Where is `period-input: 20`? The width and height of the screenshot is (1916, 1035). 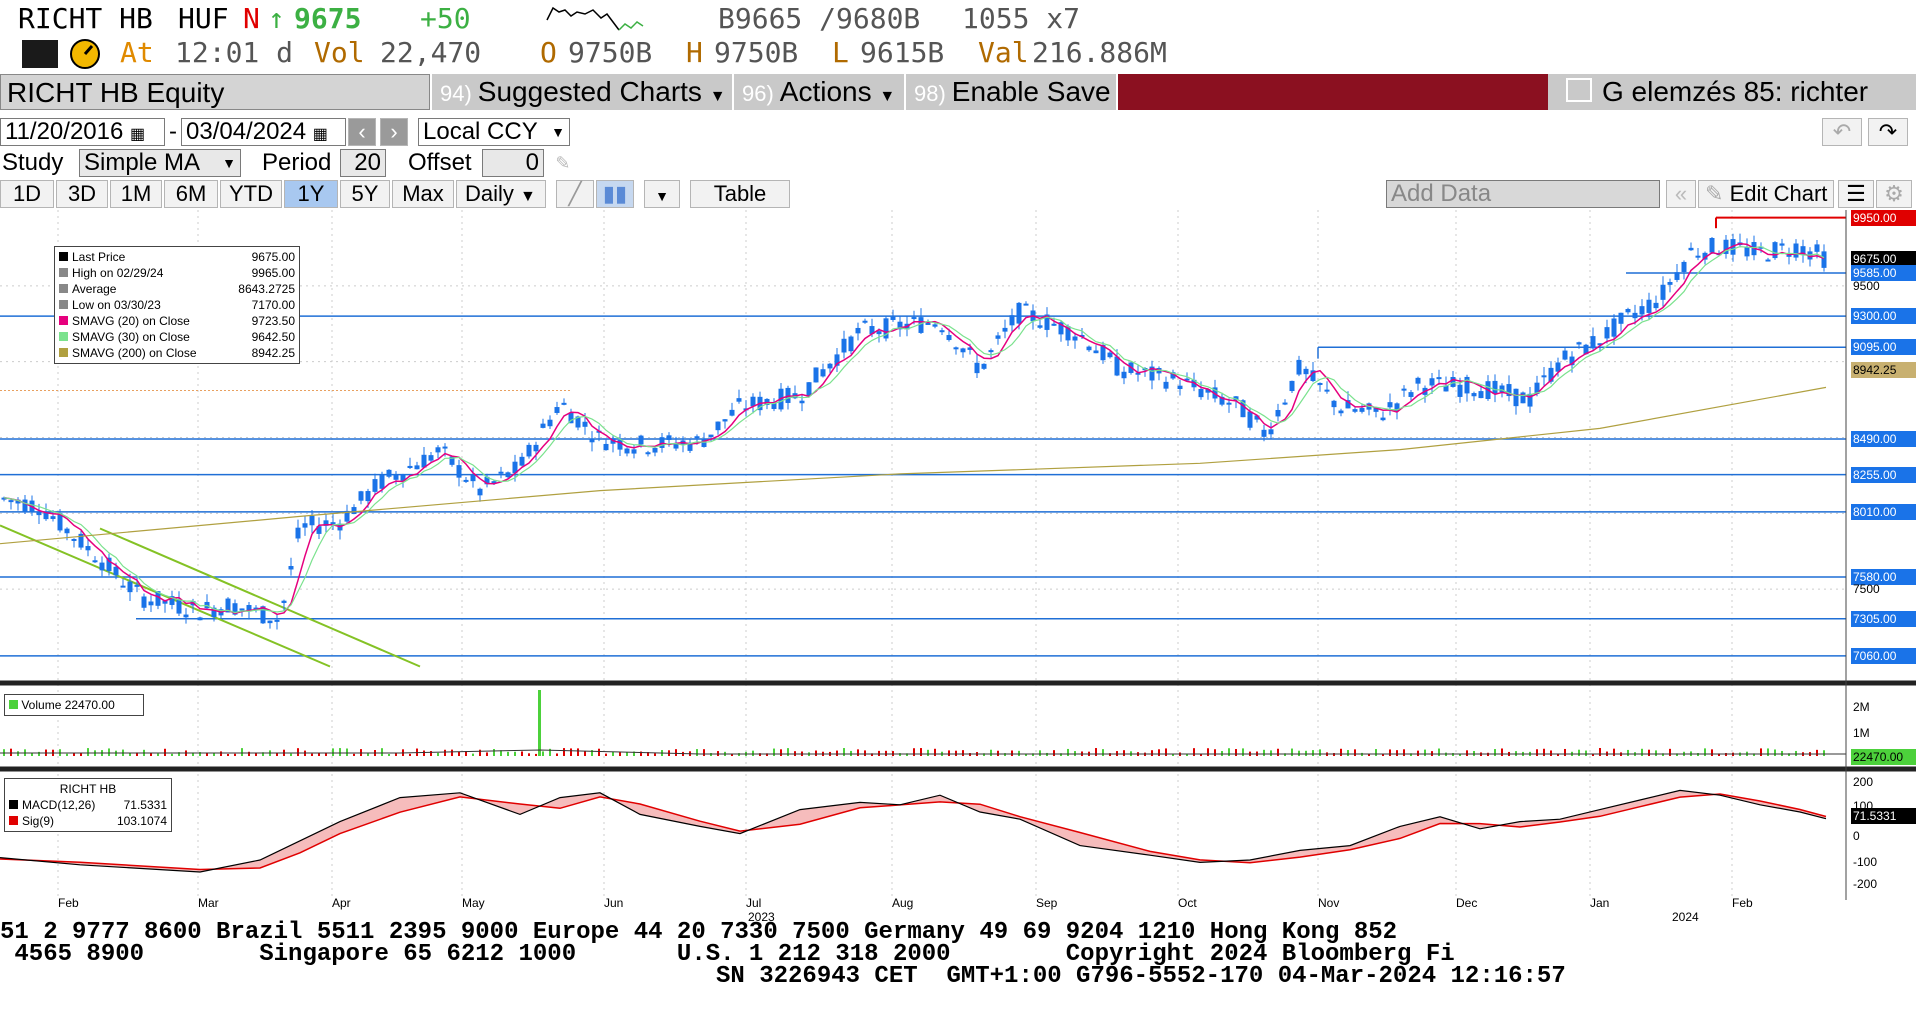 period-input: 20 is located at coordinates (363, 163).